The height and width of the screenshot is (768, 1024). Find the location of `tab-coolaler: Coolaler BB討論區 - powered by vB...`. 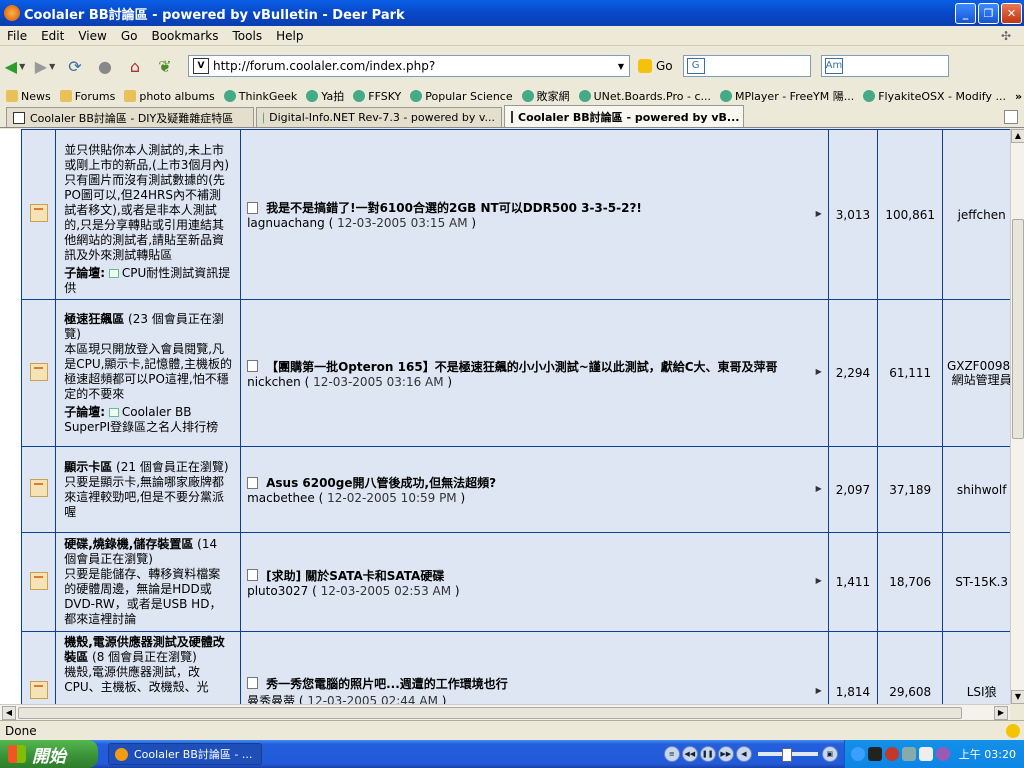

tab-coolaler: Coolaler BB討論區 - powered by vB... is located at coordinates (624, 116).